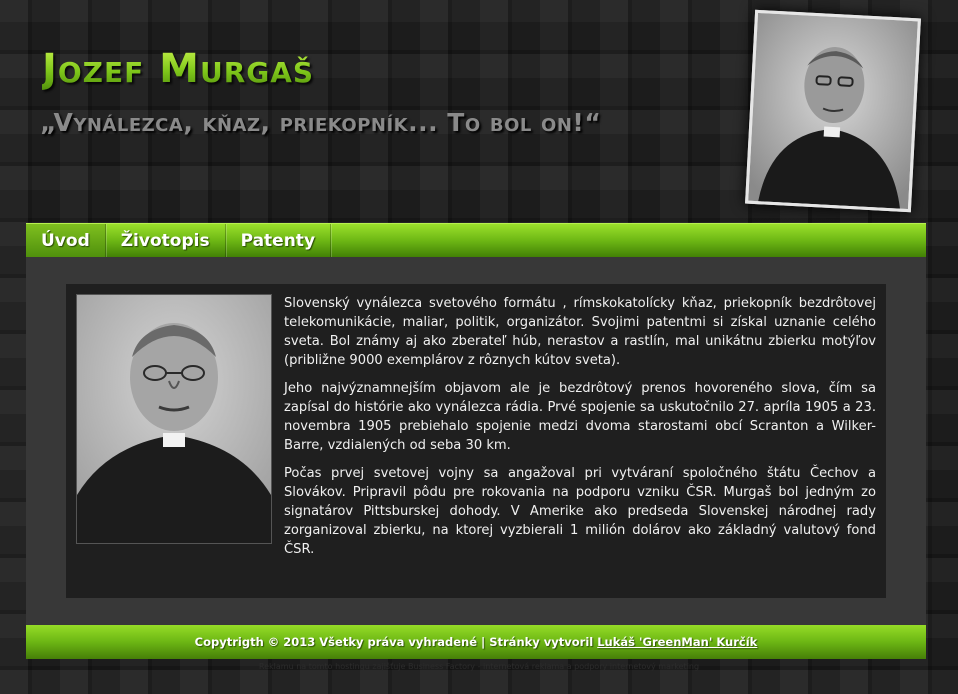 This screenshot has width=958, height=694. I want to click on author-link: Lukáš 'GreenMan' Kurčík, so click(677, 642).